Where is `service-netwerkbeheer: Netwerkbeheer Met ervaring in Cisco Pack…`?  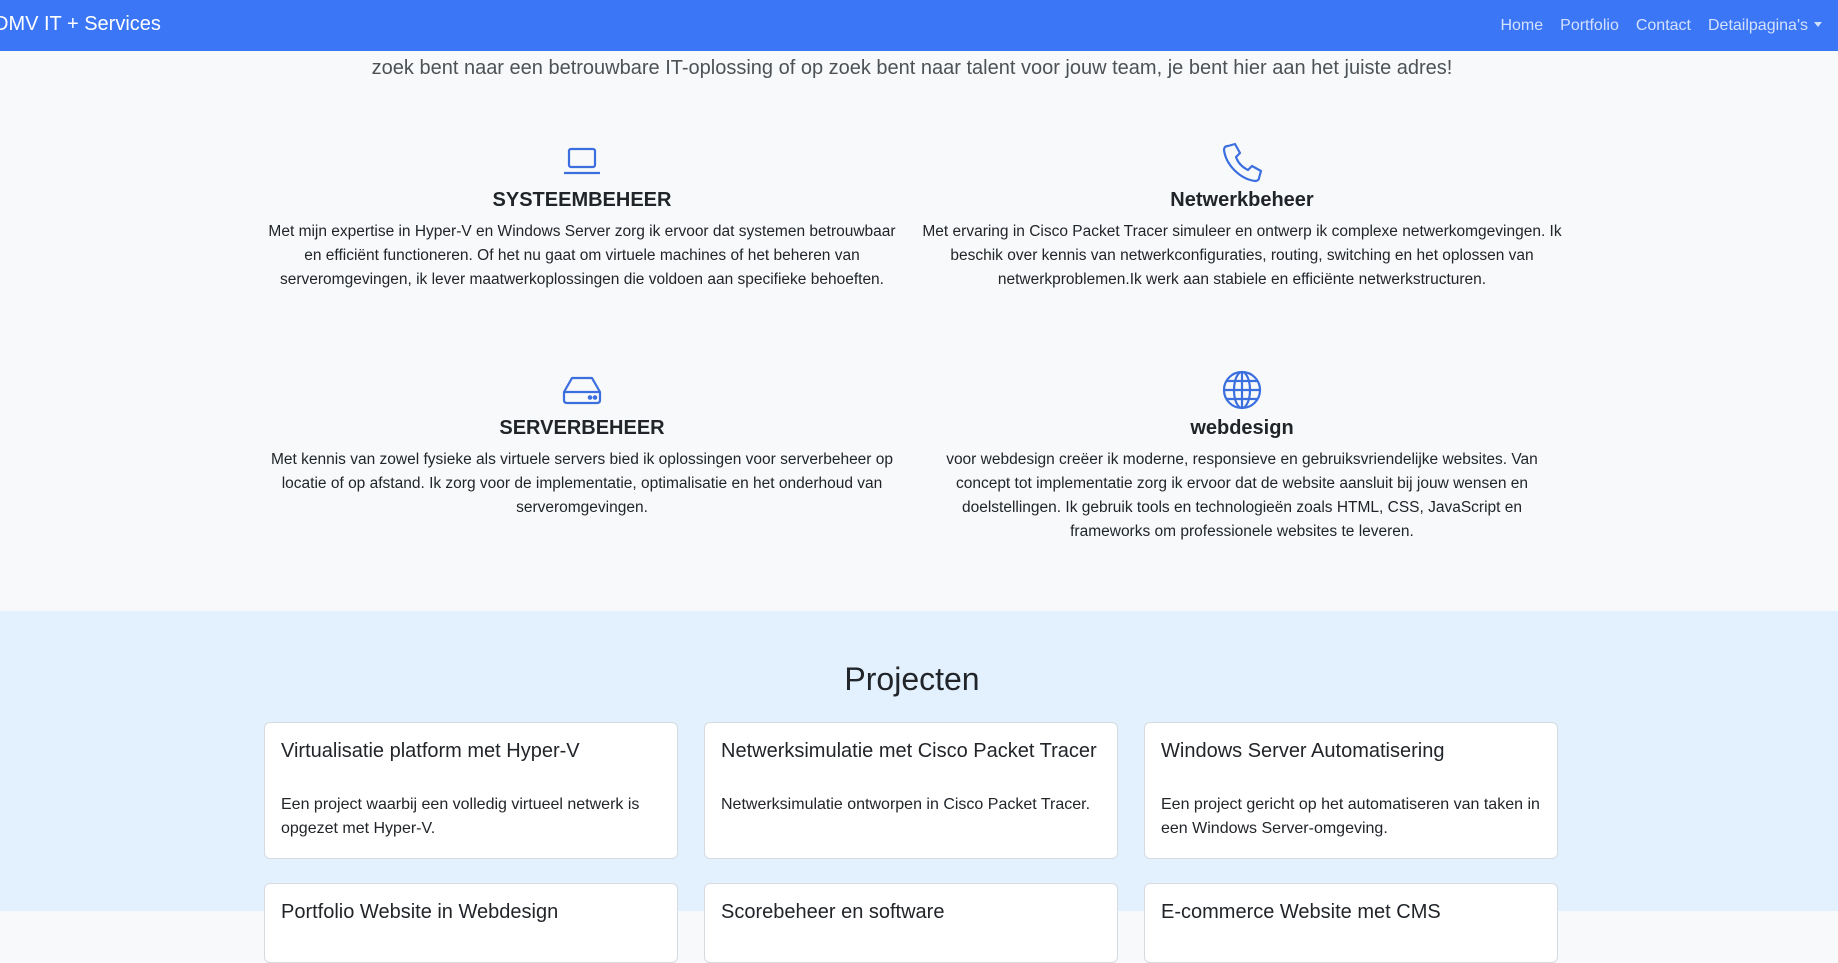 service-netwerkbeheer: Netwerkbeheer Met ervaring in Cisco Pack… is located at coordinates (1242, 216).